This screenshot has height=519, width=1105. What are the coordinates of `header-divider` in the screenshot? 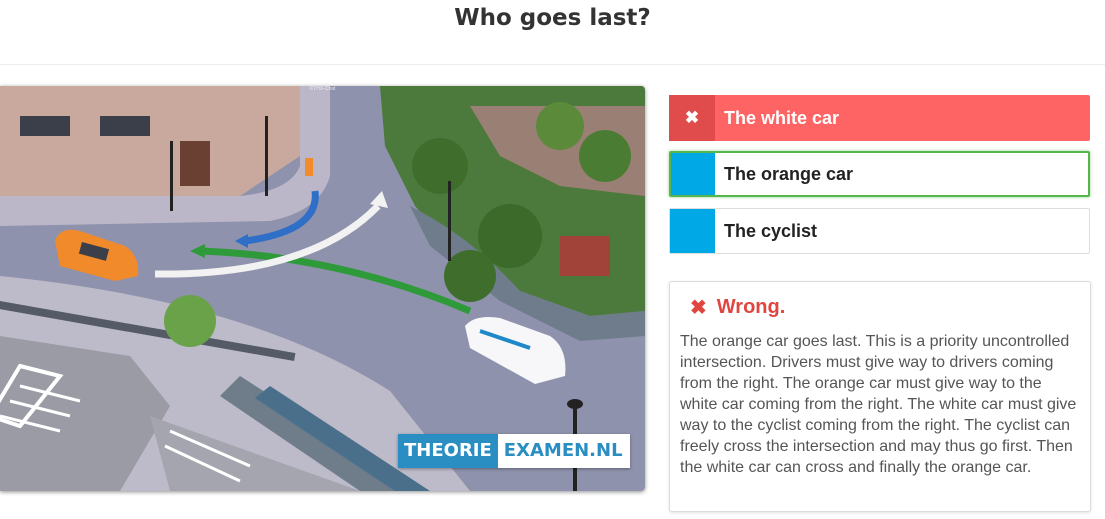 It's located at (552, 64).